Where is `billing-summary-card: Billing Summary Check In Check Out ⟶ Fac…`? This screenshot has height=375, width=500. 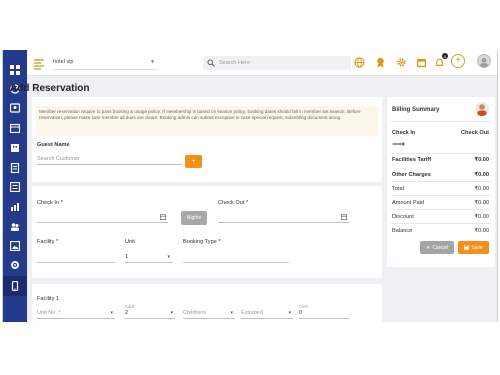 billing-summary-card: Billing Summary Check In Check Out ⟶ Fac… is located at coordinates (441, 182).